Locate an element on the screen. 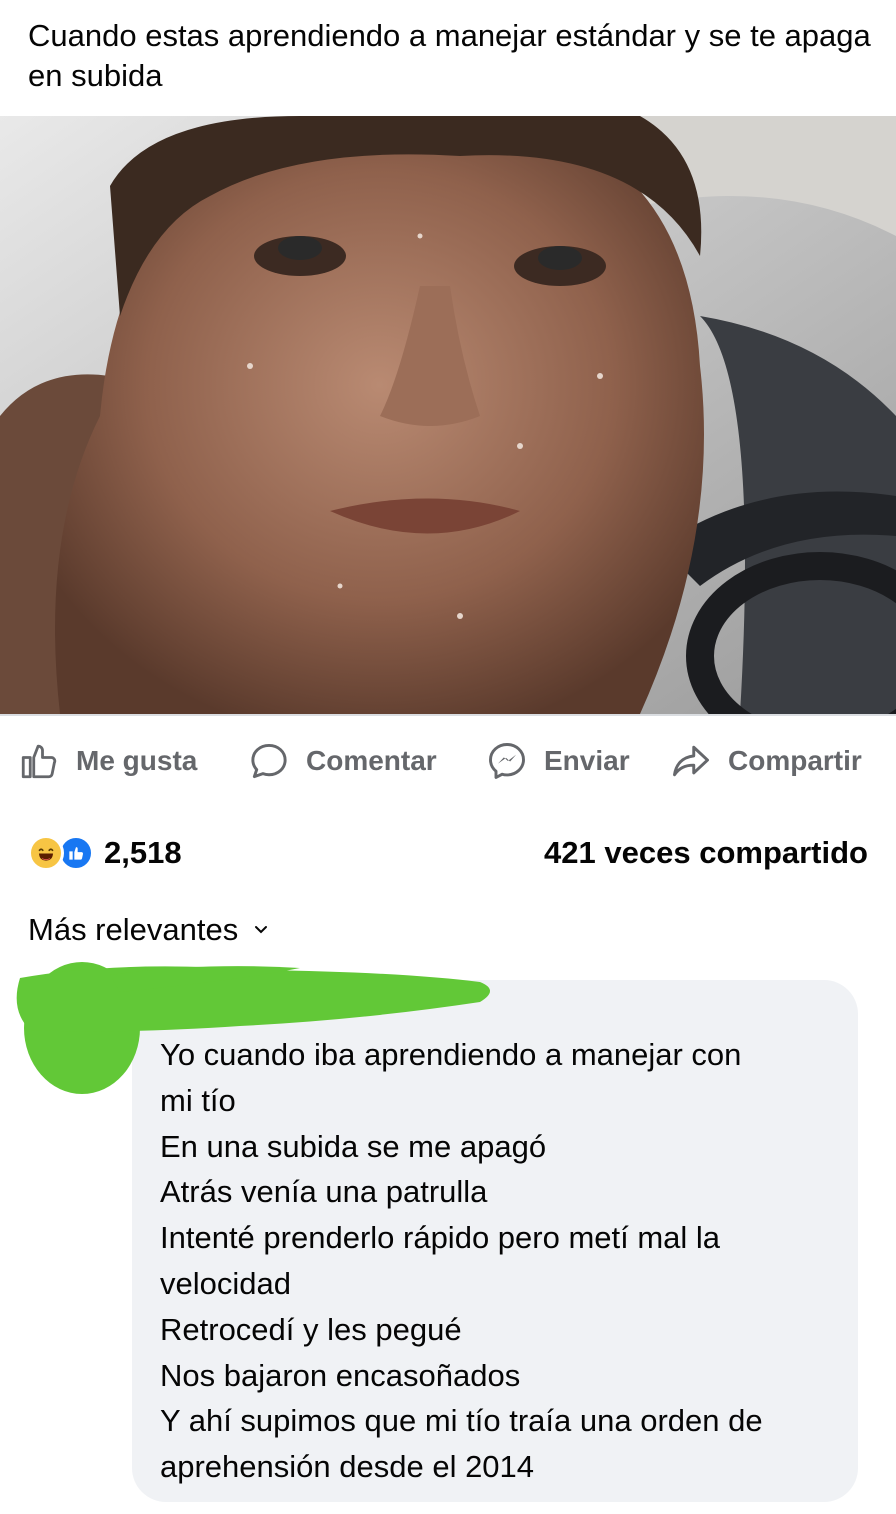 The height and width of the screenshot is (1514, 896). post-stats: 2,518 421 veces compartido is located at coordinates (448, 853).